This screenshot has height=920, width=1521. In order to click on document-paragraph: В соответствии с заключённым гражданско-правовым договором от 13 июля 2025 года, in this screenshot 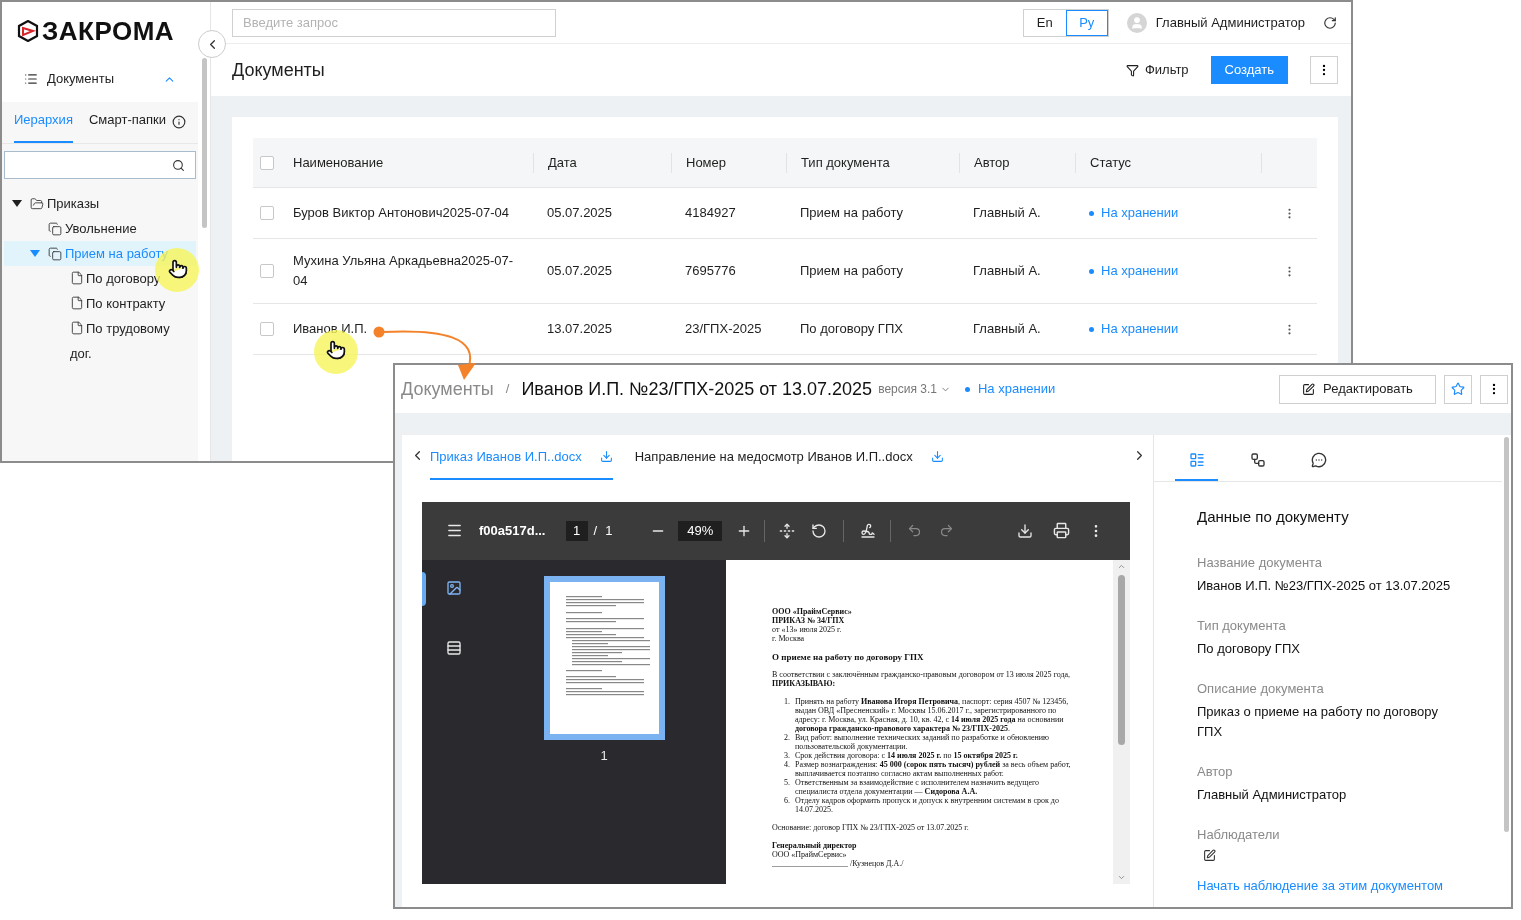, I will do `click(922, 674)`.